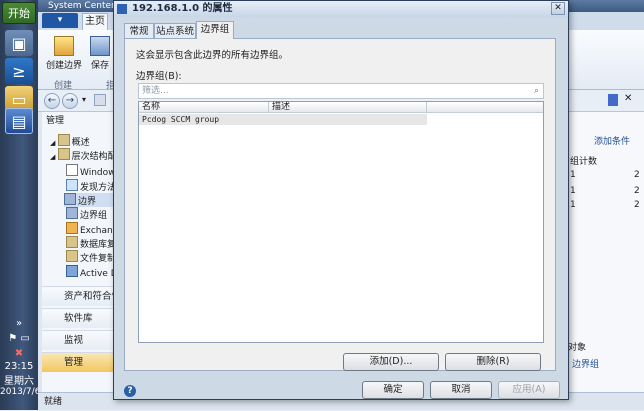  What do you see at coordinates (72, 256) in the screenshot?
I see `file-copy-icon` at bounding box center [72, 256].